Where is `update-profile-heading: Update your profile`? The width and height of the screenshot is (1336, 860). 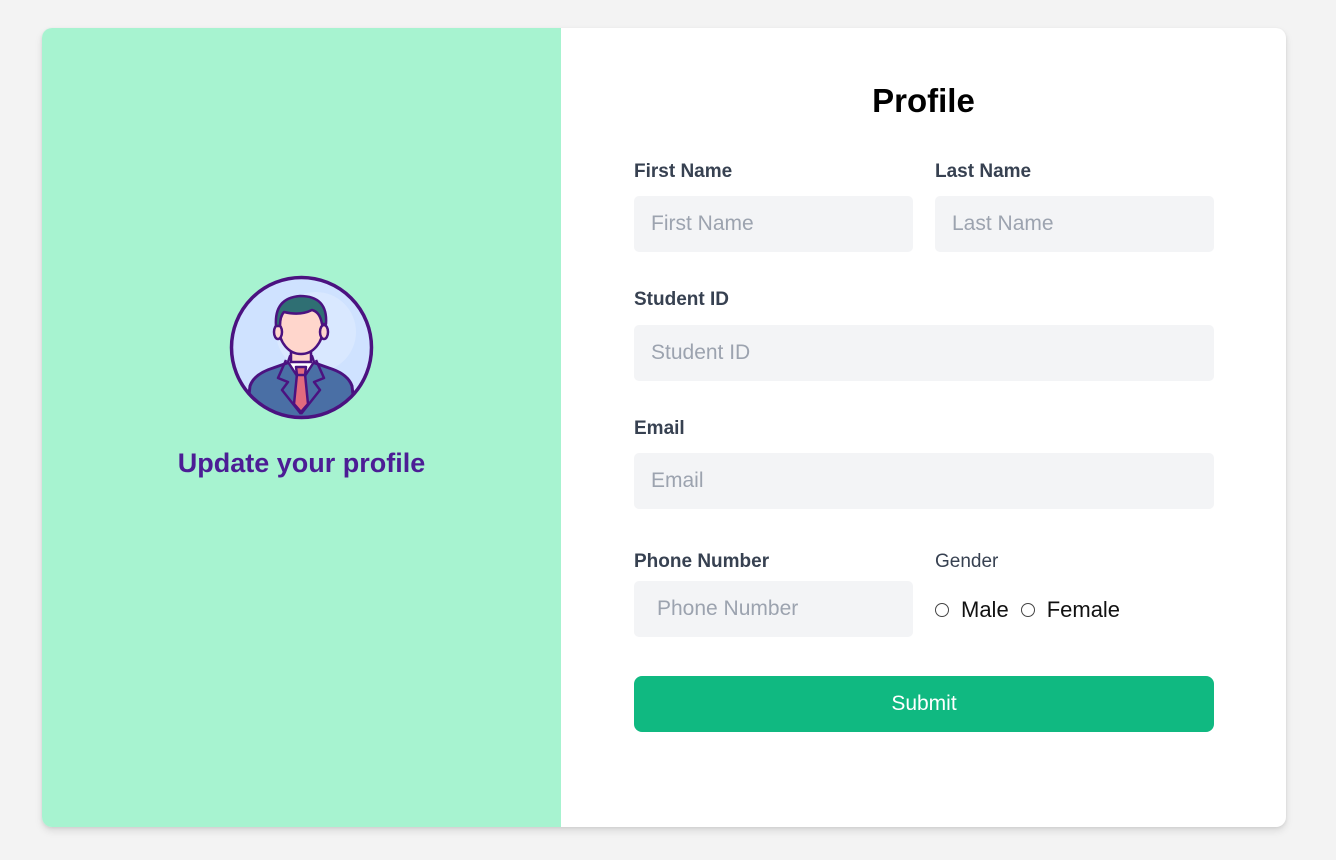 update-profile-heading: Update your profile is located at coordinates (301, 463).